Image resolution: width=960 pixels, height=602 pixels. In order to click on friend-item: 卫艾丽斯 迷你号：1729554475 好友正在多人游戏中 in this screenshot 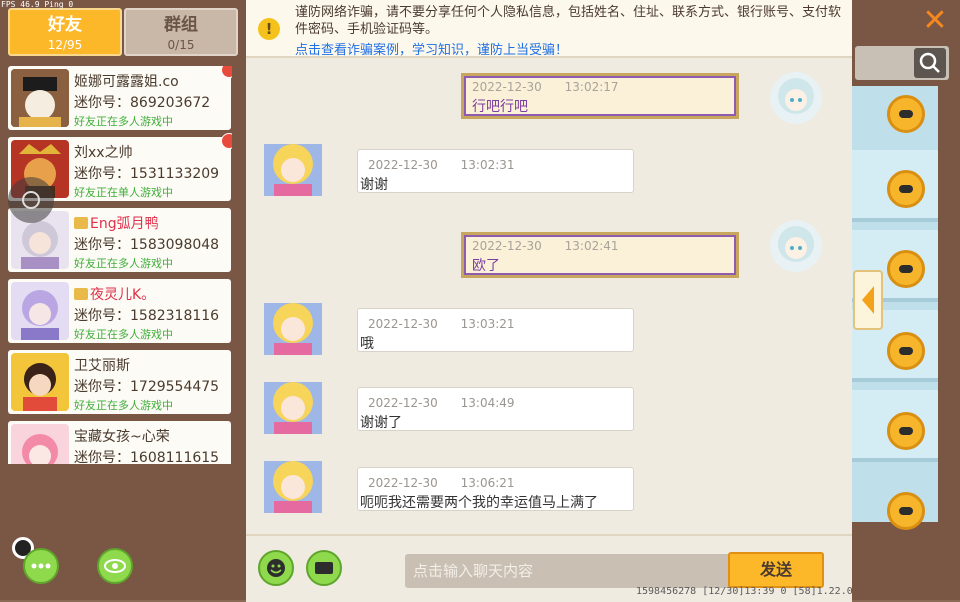, I will do `click(119, 382)`.